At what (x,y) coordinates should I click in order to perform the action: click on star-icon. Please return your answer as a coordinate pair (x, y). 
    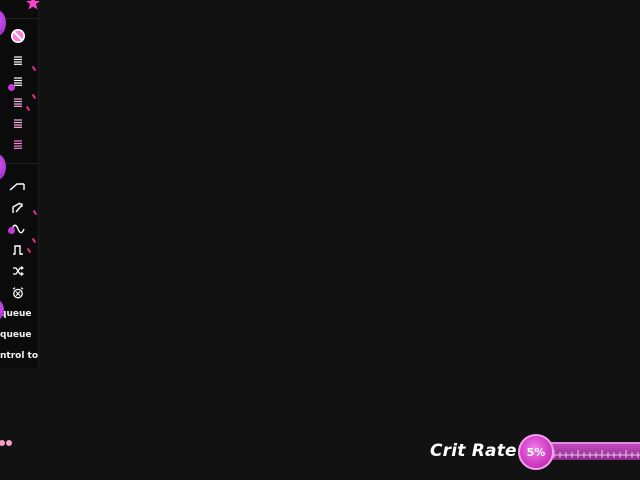
    Looking at the image, I should click on (33, 5).